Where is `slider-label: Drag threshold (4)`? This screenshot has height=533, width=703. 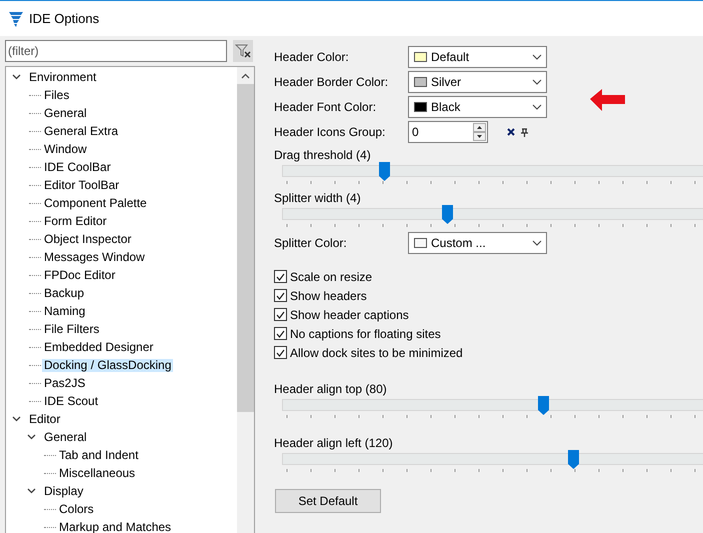 slider-label: Drag threshold (4) is located at coordinates (323, 154).